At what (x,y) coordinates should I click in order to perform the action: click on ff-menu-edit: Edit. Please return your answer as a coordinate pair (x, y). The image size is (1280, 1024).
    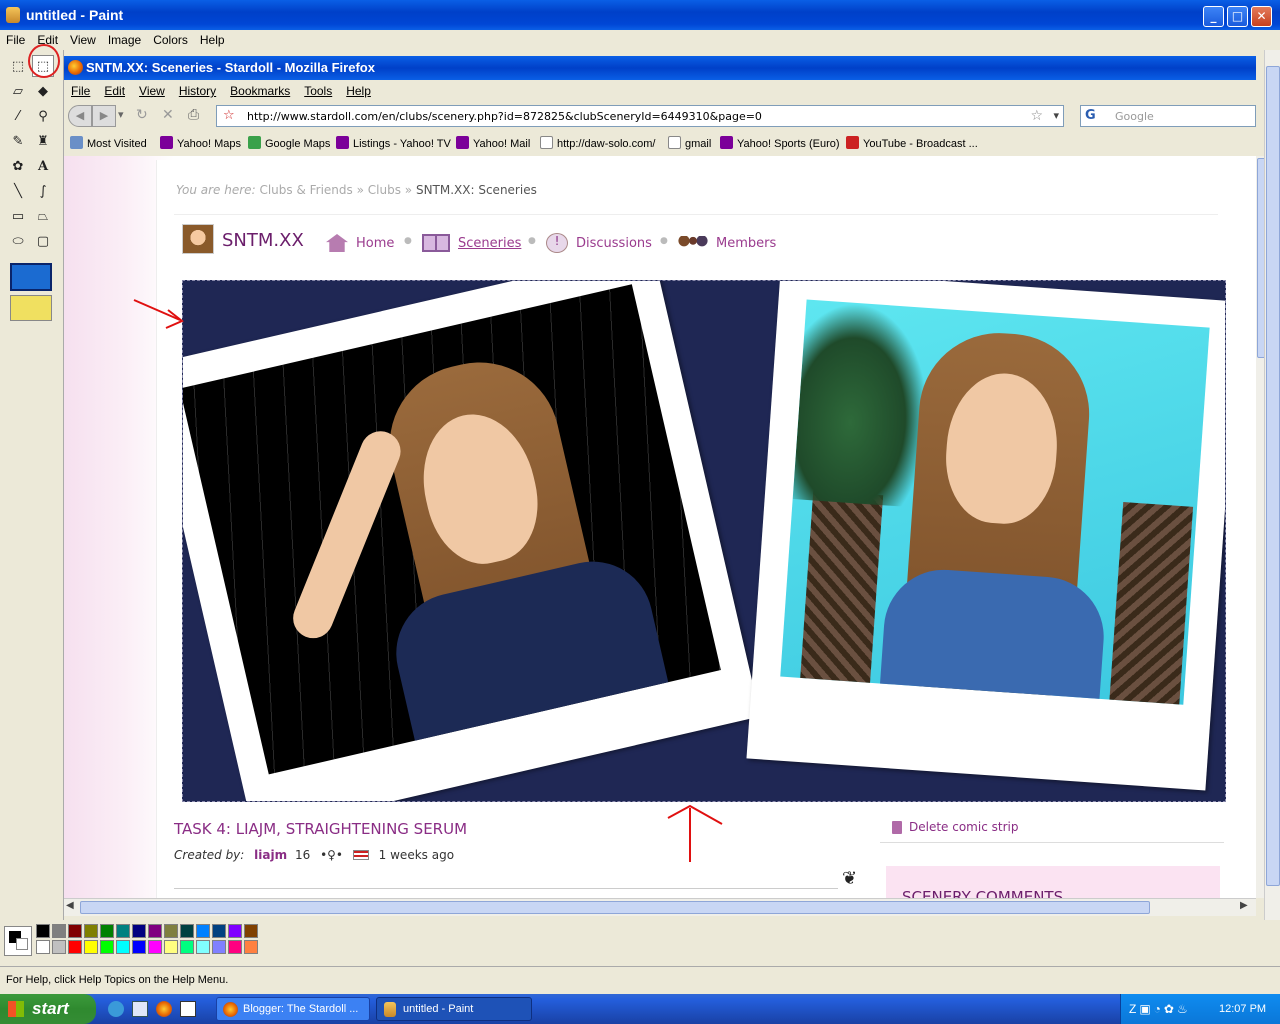
    Looking at the image, I should click on (114, 91).